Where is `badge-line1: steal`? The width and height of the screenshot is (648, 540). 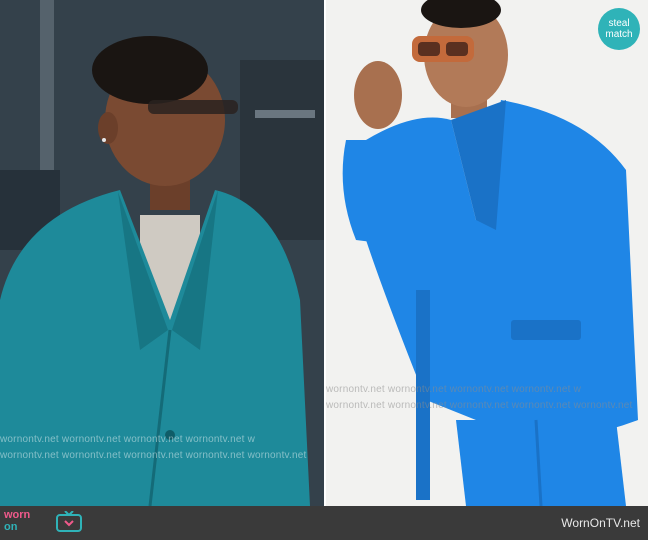
badge-line1: steal is located at coordinates (619, 23).